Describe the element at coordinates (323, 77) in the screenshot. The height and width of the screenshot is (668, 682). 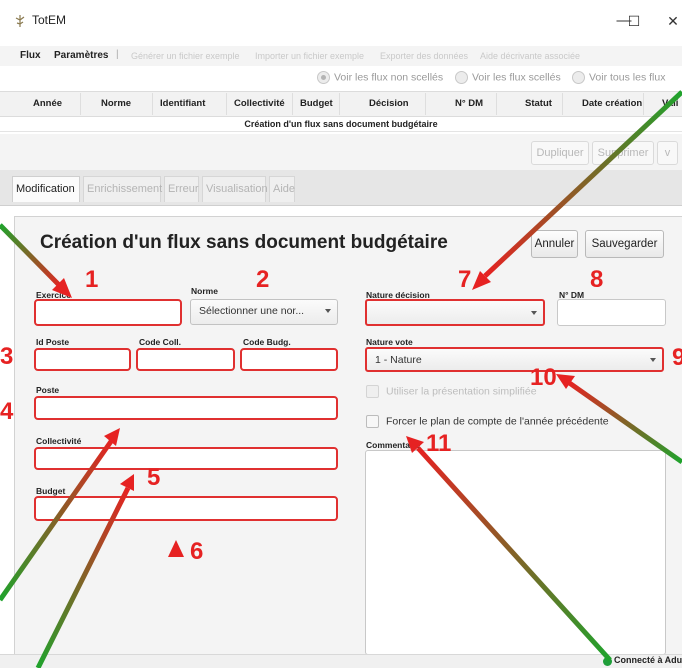
I see `radio-unsealed-dot` at that location.